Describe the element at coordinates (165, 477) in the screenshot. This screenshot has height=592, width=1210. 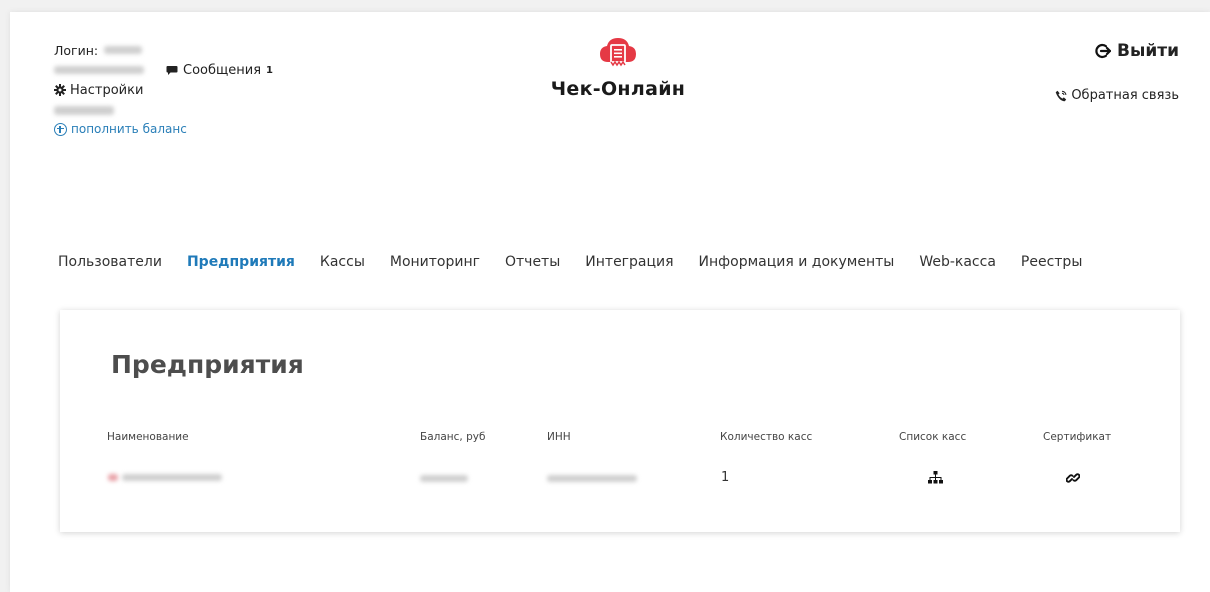
I see `company-name-cell-blurred` at that location.